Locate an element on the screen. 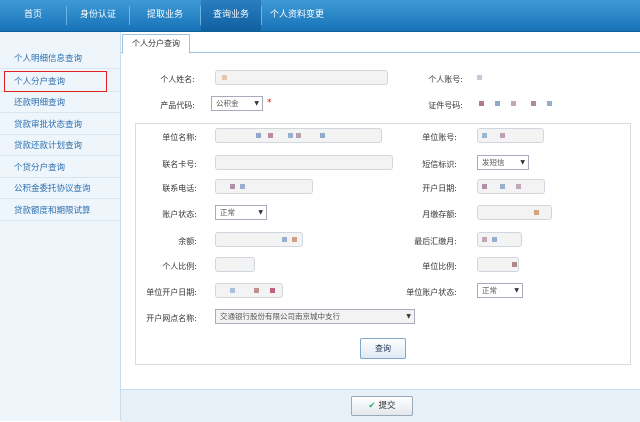 Image resolution: width=640 pixels, height=422 pixels. acct-status-value: 正常 is located at coordinates (227, 212).